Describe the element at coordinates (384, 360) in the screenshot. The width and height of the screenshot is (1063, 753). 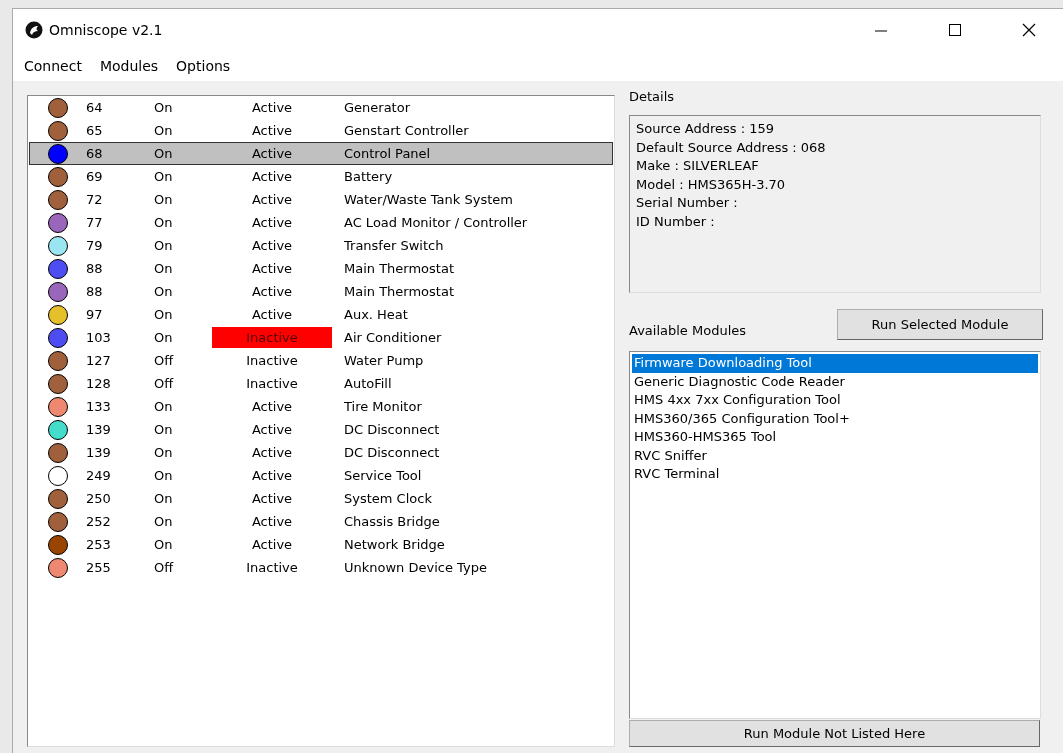
I see `device-name-cell-text: Water Pump` at that location.